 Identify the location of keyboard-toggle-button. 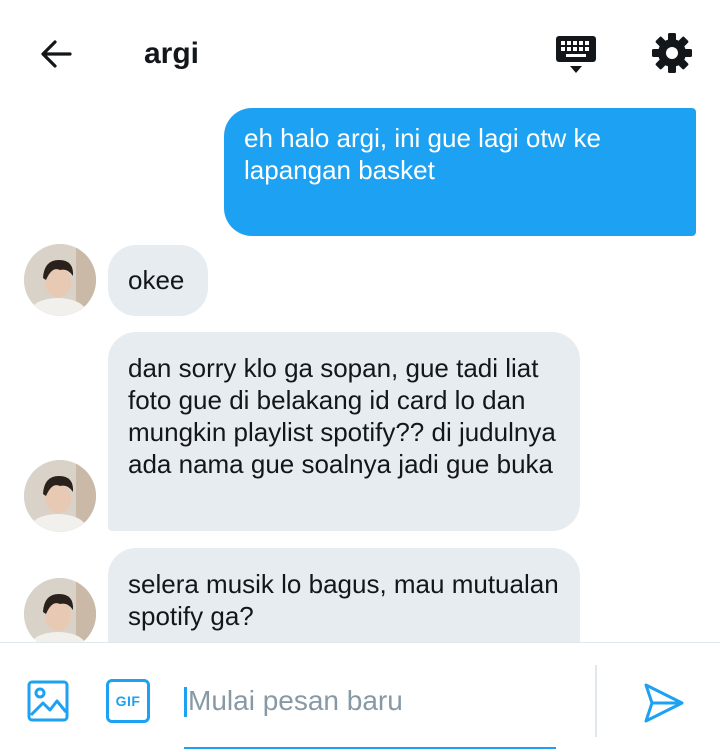
(576, 54).